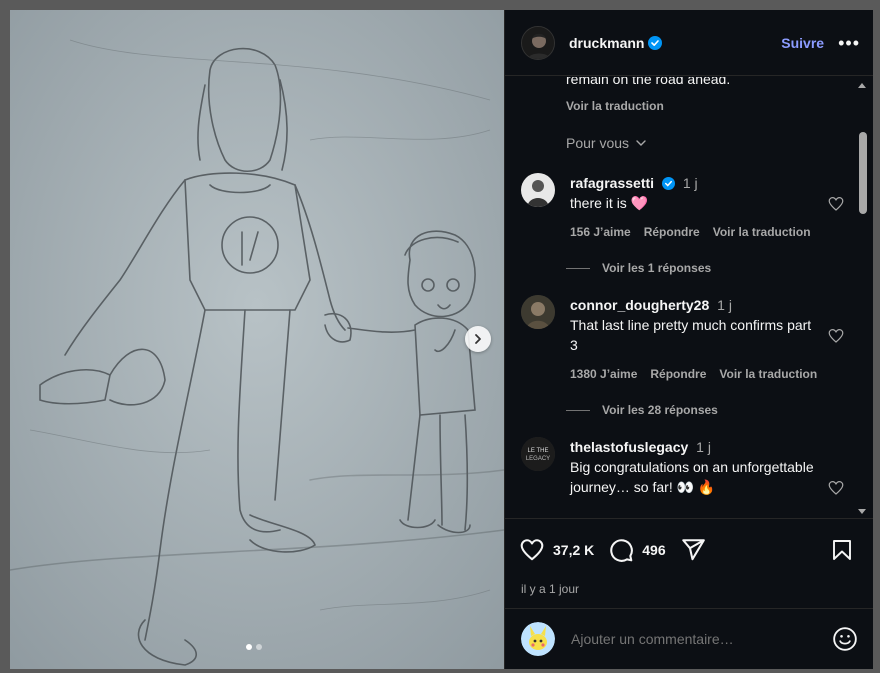 Image resolution: width=880 pixels, height=673 pixels. Describe the element at coordinates (842, 550) in the screenshot. I see `bookmark-icon` at that location.